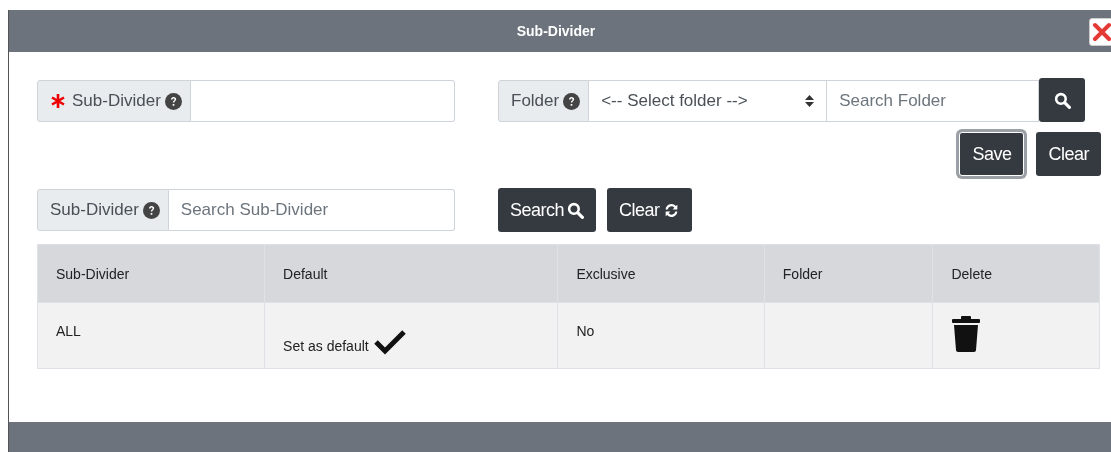  Describe the element at coordinates (151, 273) in the screenshot. I see `column-header: Sub-Divider` at that location.